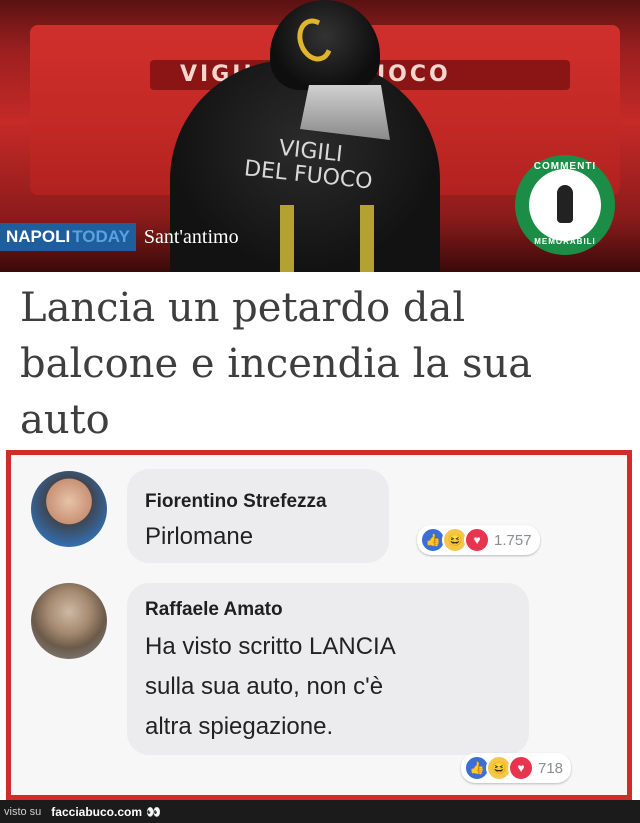 The image size is (640, 823). Describe the element at coordinates (551, 768) in the screenshot. I see `reaction-count: 718` at that location.